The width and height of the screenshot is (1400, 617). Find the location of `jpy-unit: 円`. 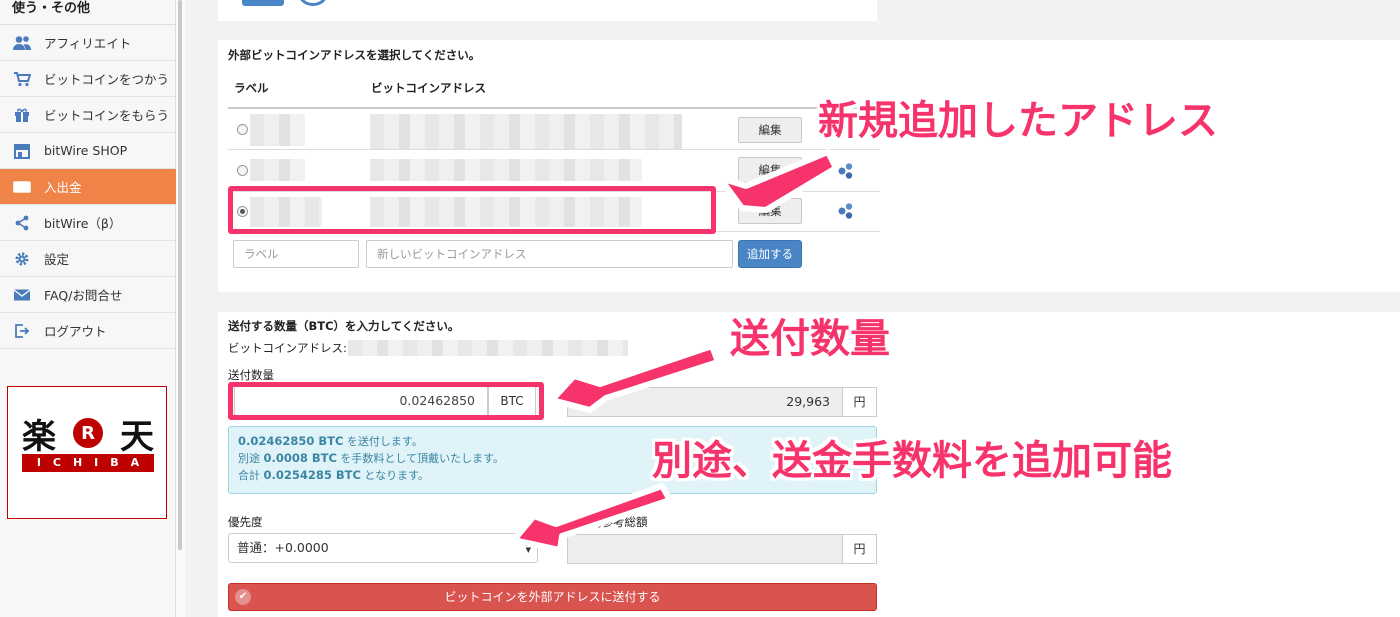

jpy-unit: 円 is located at coordinates (859, 402).